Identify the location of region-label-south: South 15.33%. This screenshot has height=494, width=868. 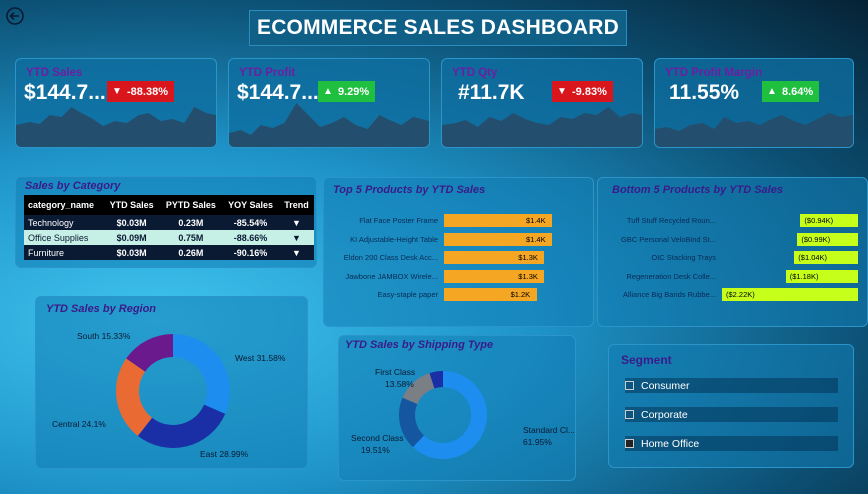
(104, 336).